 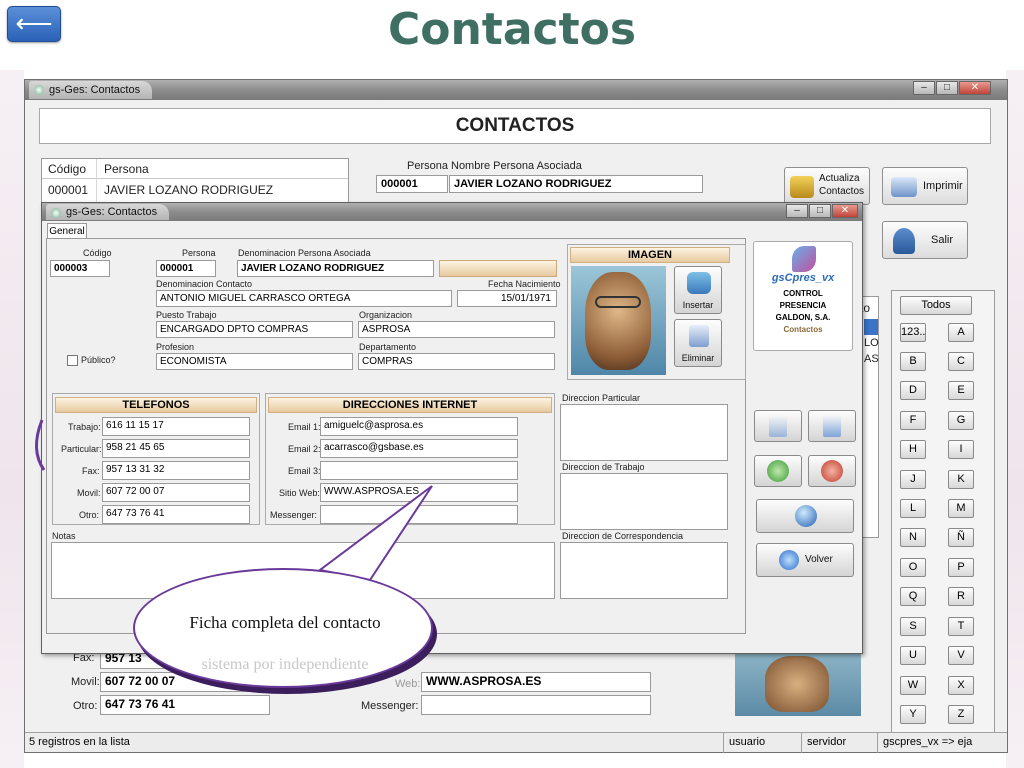 What do you see at coordinates (698, 305) in the screenshot?
I see `insertar-label: Insertar` at bounding box center [698, 305].